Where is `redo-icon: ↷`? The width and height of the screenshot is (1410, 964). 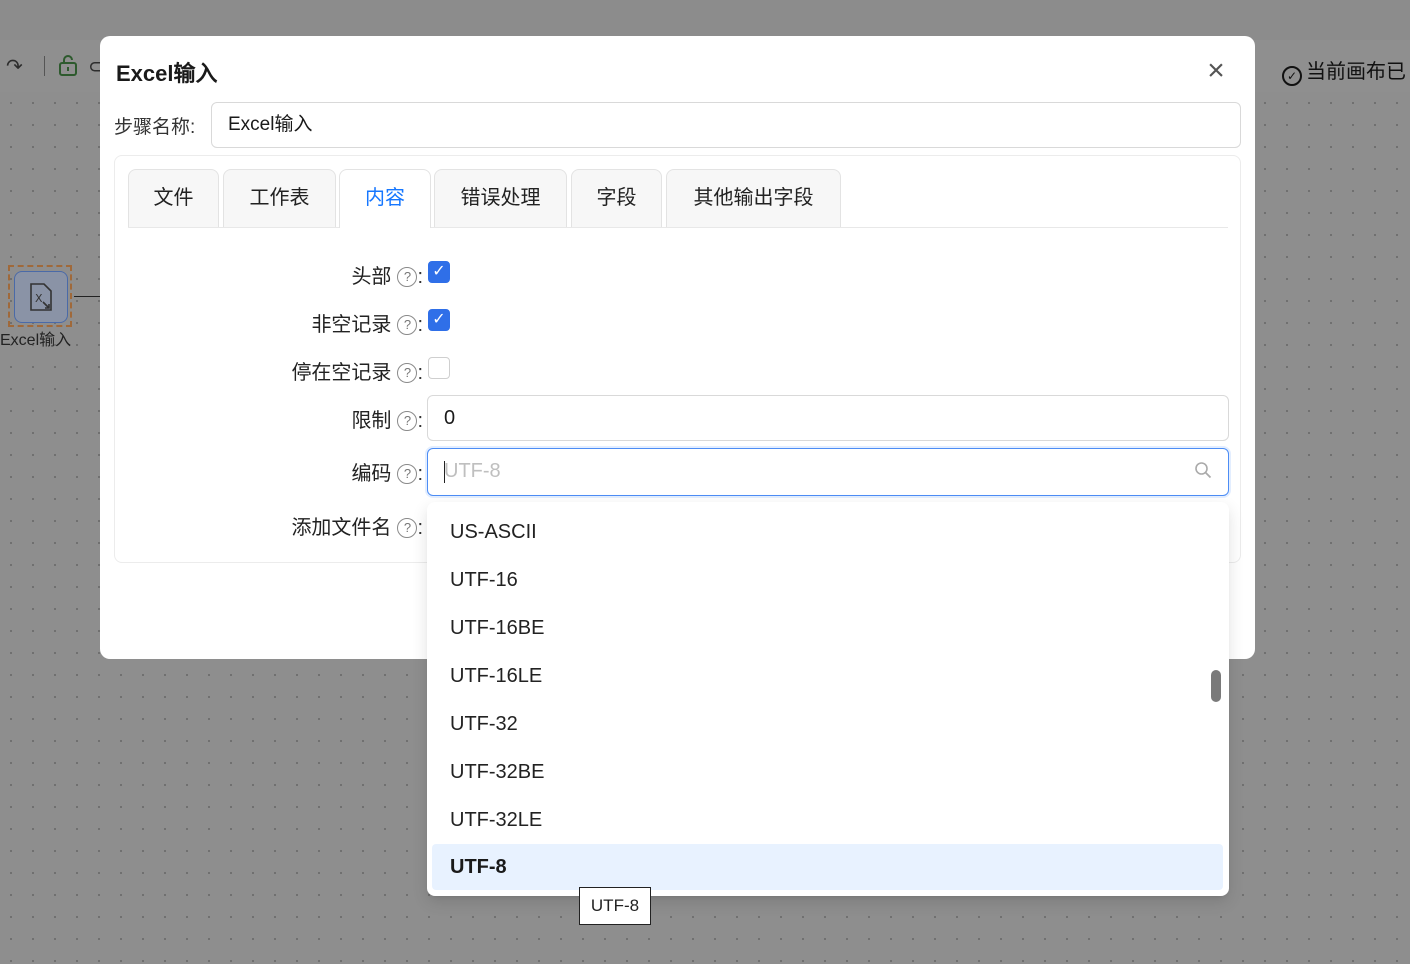
redo-icon: ↷ is located at coordinates (14, 66).